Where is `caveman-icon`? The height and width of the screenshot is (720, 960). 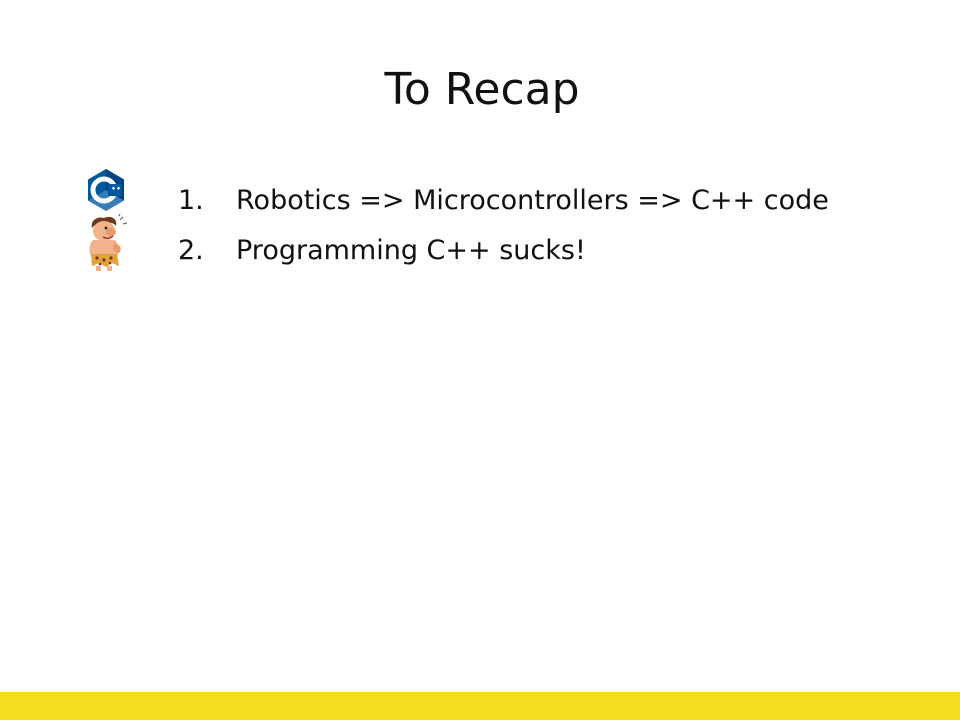 caveman-icon is located at coordinates (107, 242).